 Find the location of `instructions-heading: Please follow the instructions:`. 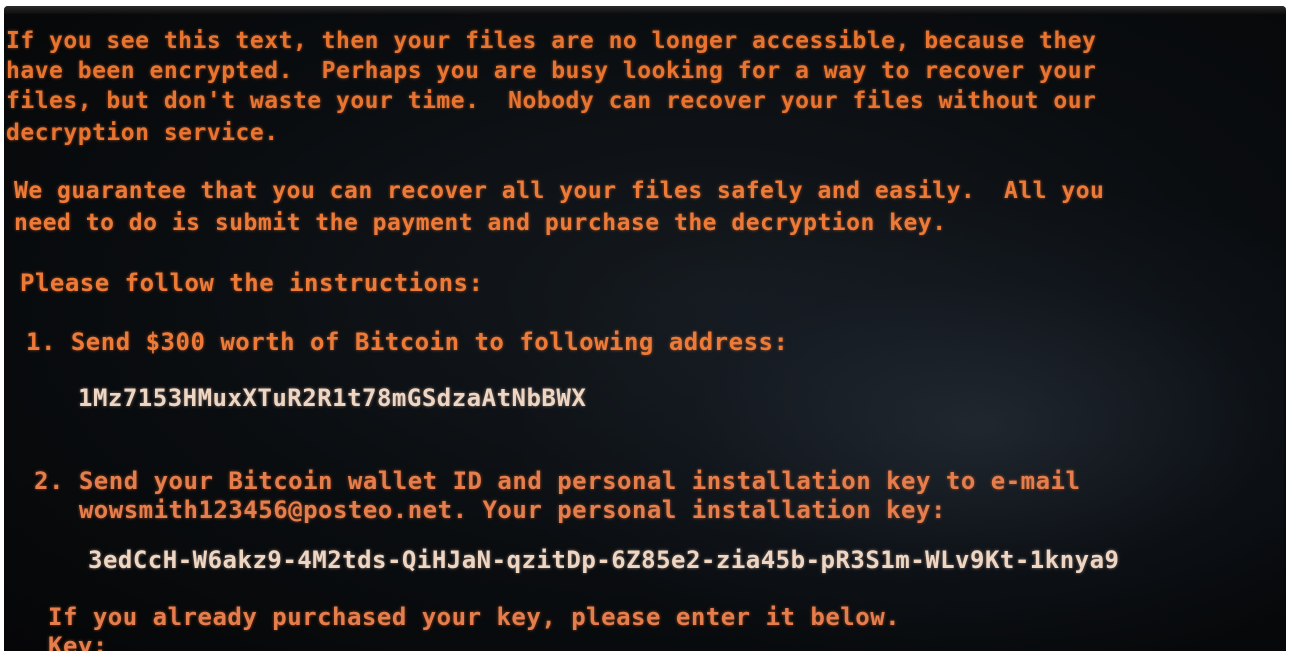

instructions-heading: Please follow the instructions: is located at coordinates (252, 283).